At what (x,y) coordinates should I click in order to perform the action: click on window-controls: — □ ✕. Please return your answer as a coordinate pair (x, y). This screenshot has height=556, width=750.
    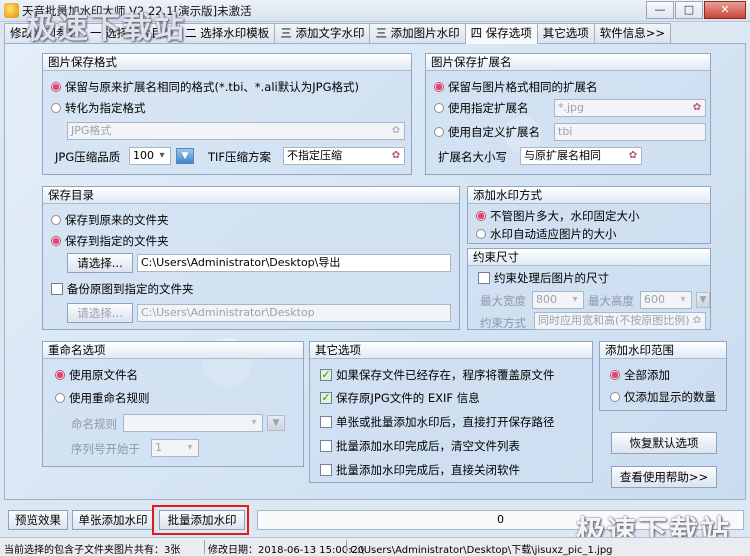
    Looking at the image, I should click on (695, 10).